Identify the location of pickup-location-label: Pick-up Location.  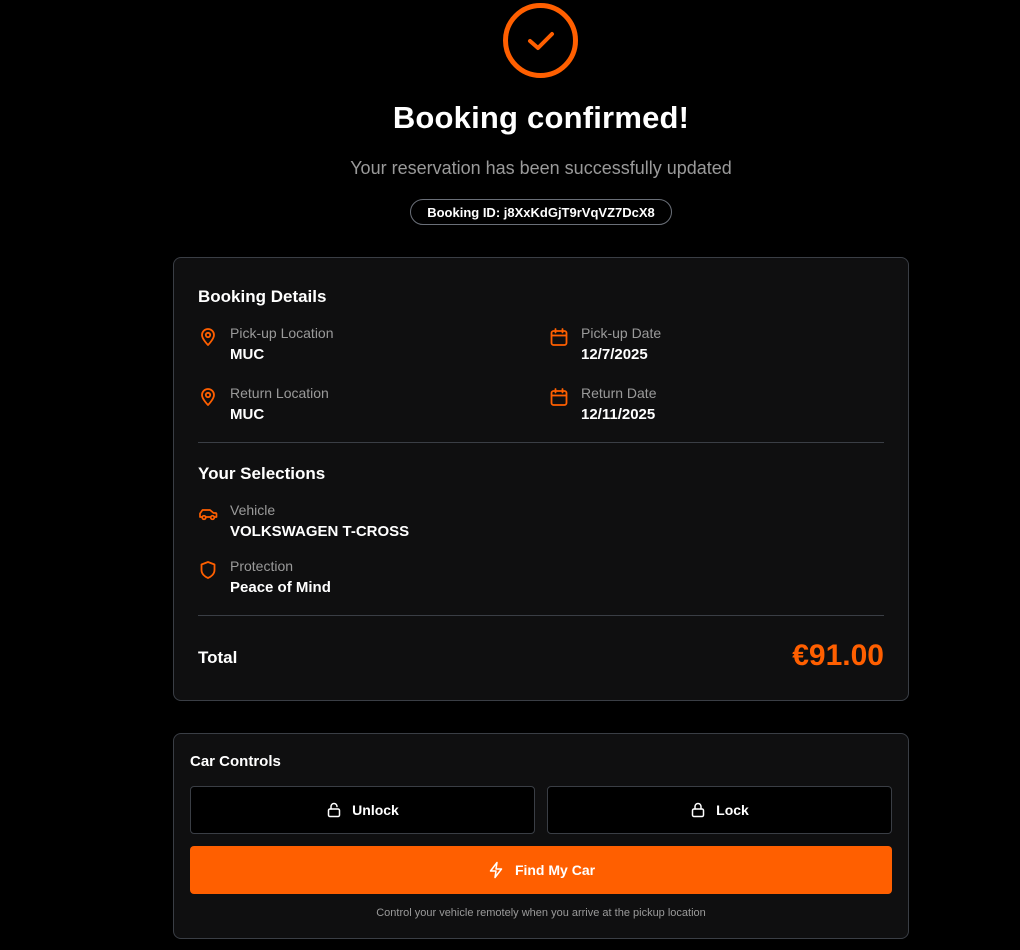
(282, 333).